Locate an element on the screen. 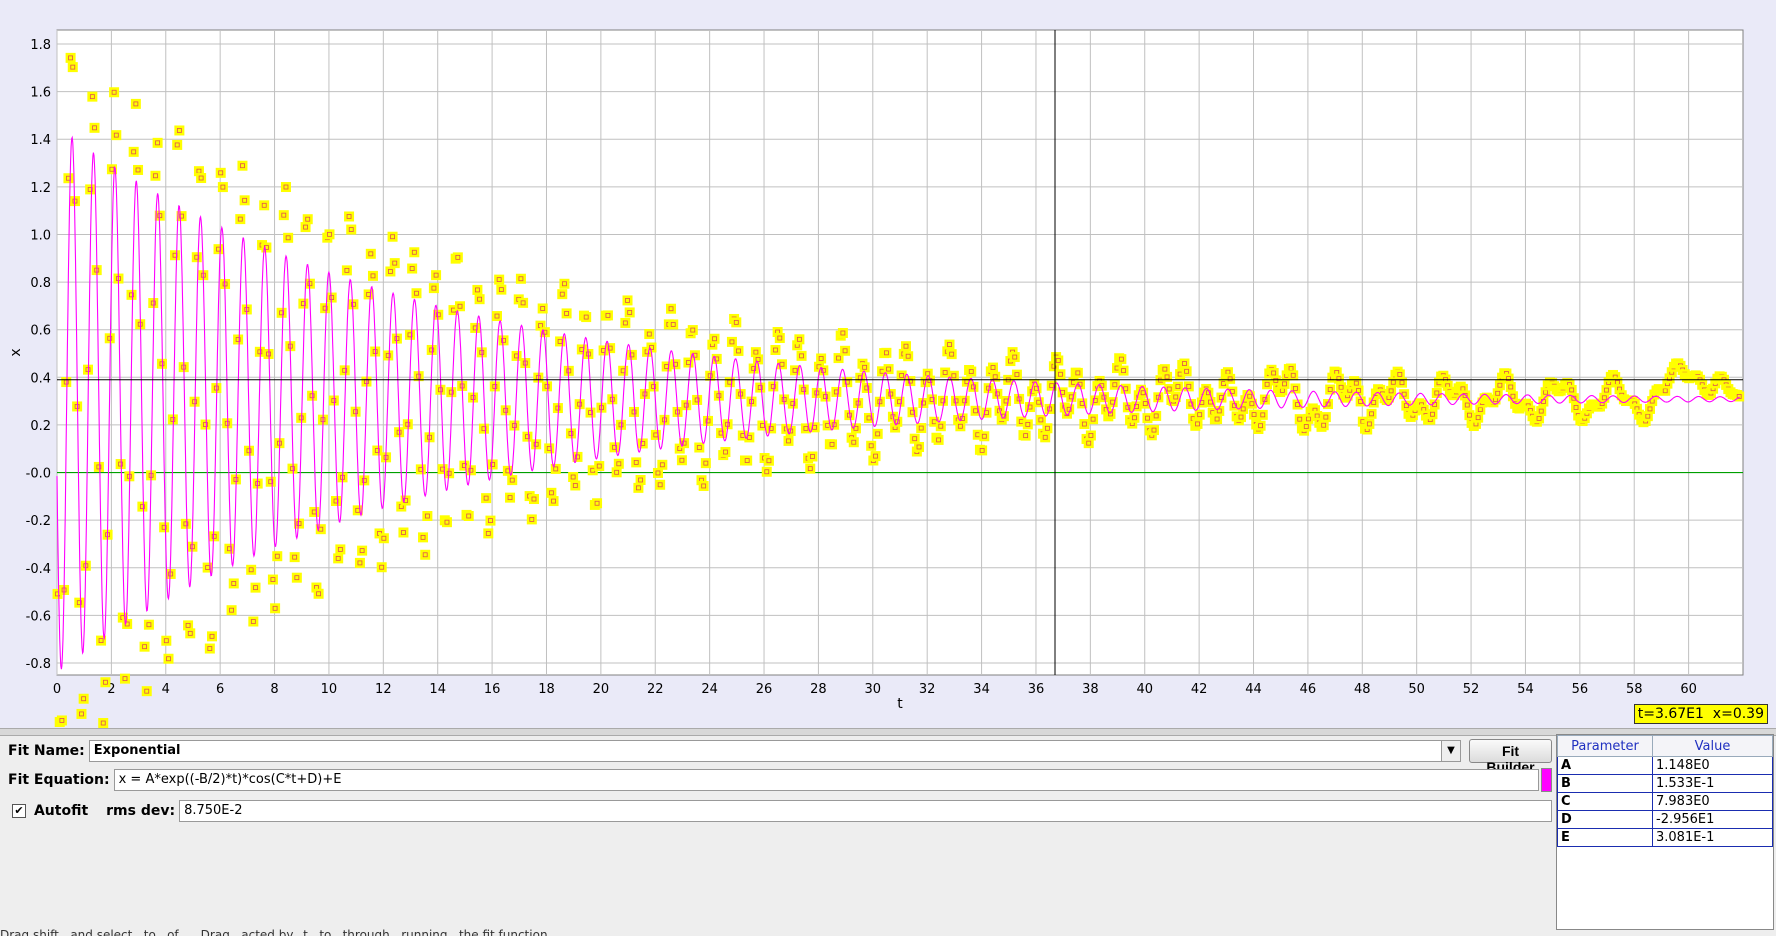 This screenshot has height=936, width=1776. table-row: B 1.533E-1 is located at coordinates (1665, 783).